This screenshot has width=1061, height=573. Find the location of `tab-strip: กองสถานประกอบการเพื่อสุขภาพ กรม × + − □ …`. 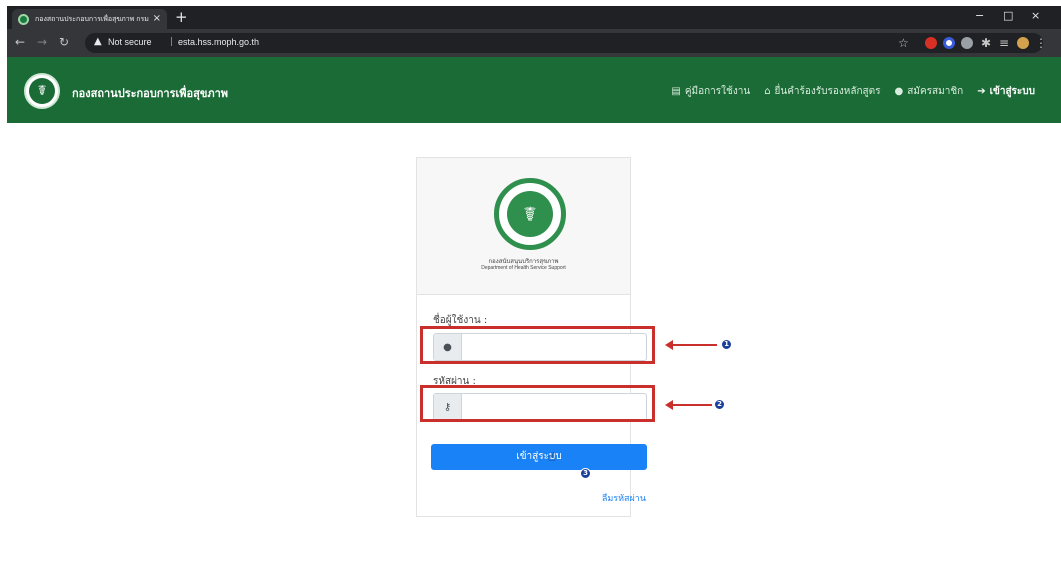

tab-strip: กองสถานประกอบการเพื่อสุขภาพ กรม × + − □ … is located at coordinates (534, 17).